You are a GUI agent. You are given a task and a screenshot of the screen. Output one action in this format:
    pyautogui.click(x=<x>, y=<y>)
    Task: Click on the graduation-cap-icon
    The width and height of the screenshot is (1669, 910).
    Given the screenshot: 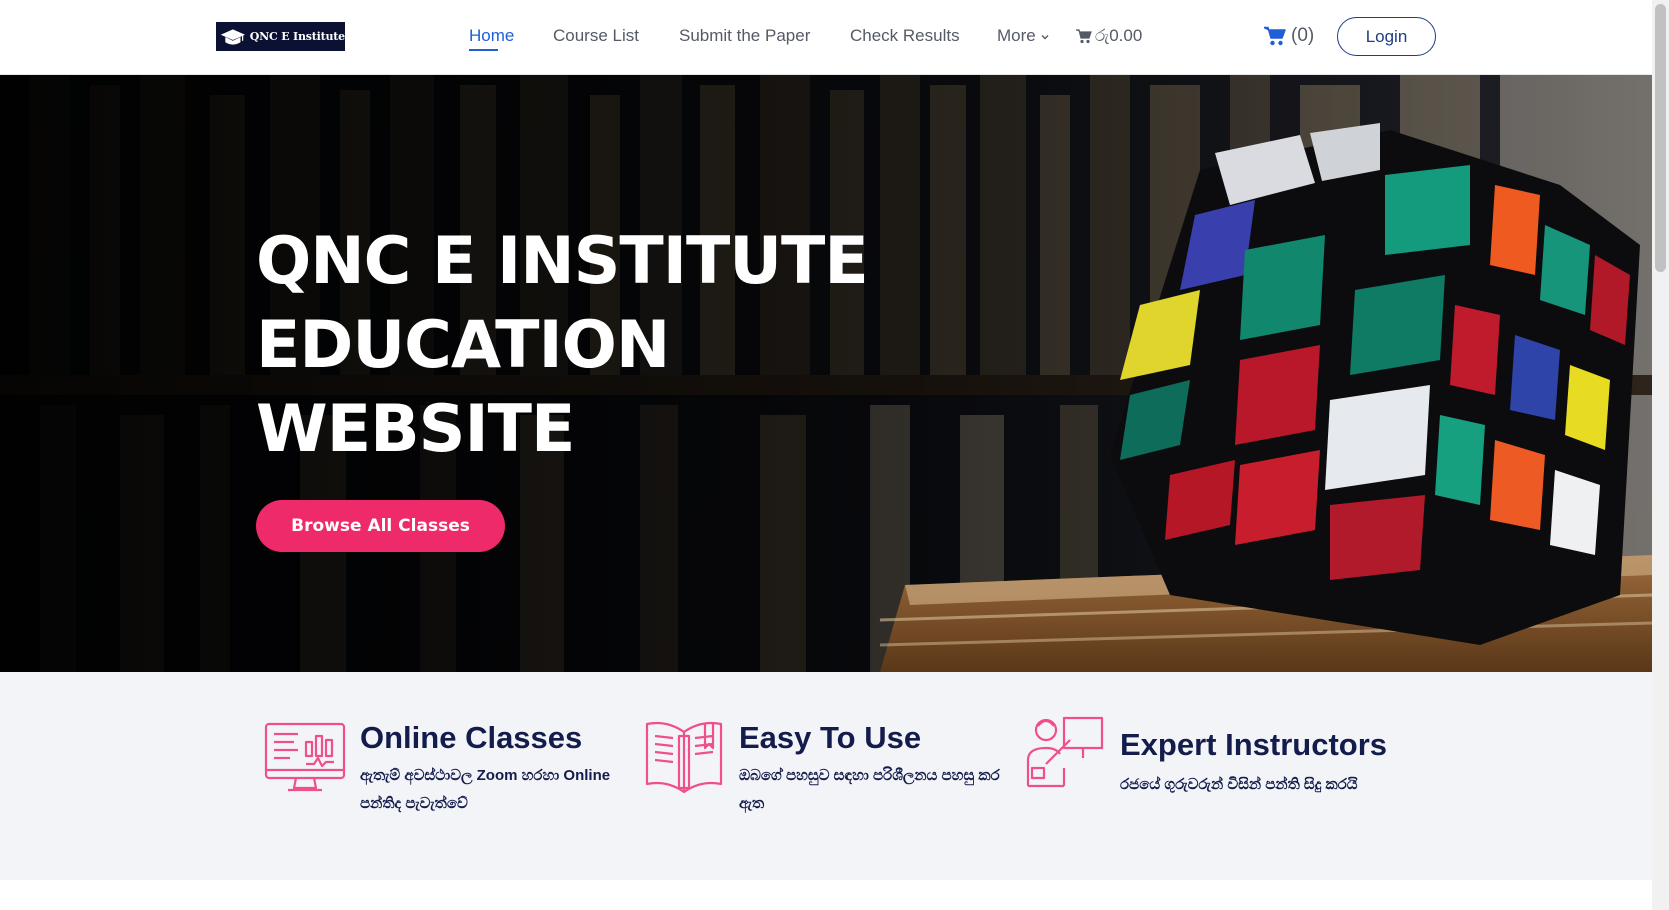 What is the action you would take?
    pyautogui.click(x=233, y=36)
    